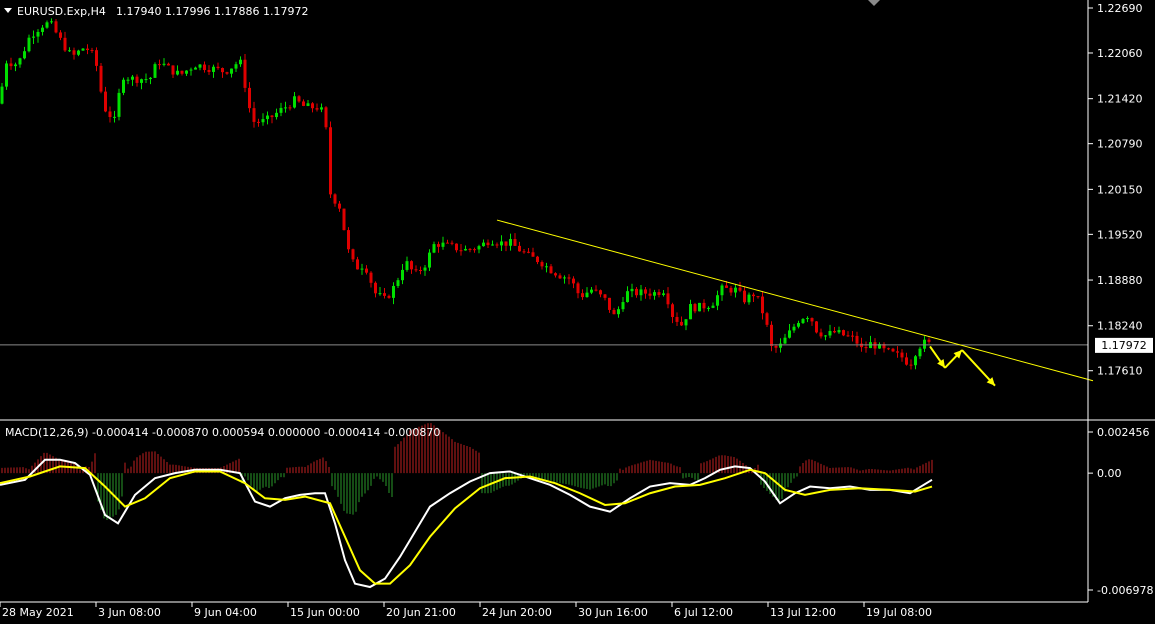 This screenshot has width=1155, height=624. What do you see at coordinates (874, 3) in the screenshot?
I see `scroll-shift-marker-icon` at bounding box center [874, 3].